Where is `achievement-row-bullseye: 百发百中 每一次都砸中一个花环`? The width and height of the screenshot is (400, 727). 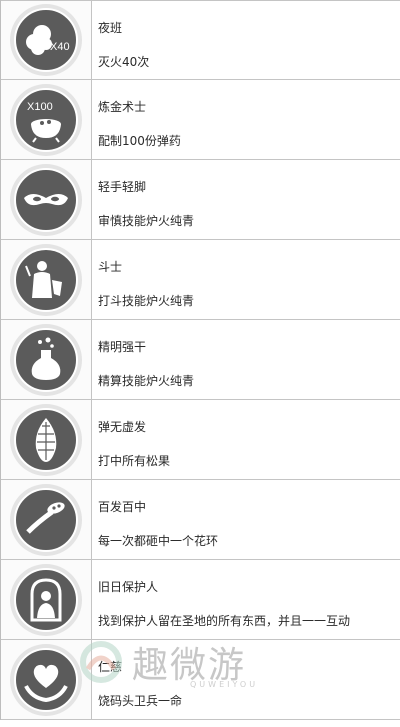
achievement-row-bullseye: 百发百中 每一次都砸中一个花环 is located at coordinates (200, 520).